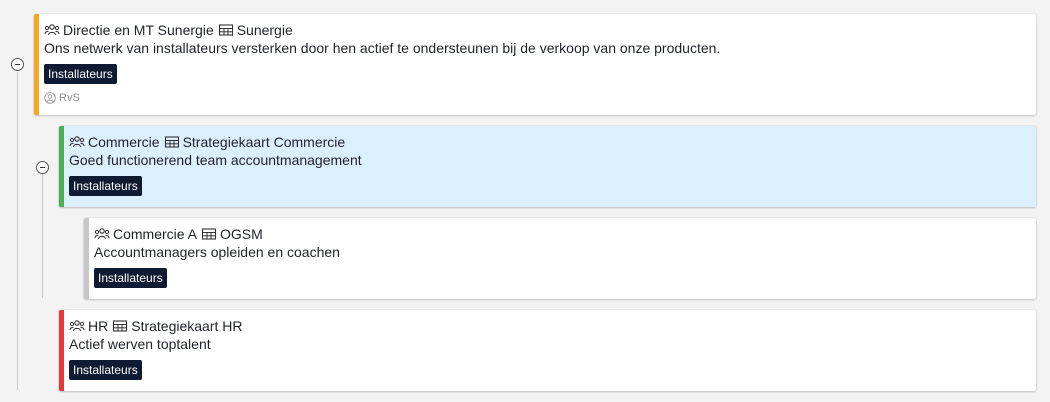 This screenshot has height=402, width=1050. What do you see at coordinates (42, 167) in the screenshot?
I see `collapse-toggle-commercie` at bounding box center [42, 167].